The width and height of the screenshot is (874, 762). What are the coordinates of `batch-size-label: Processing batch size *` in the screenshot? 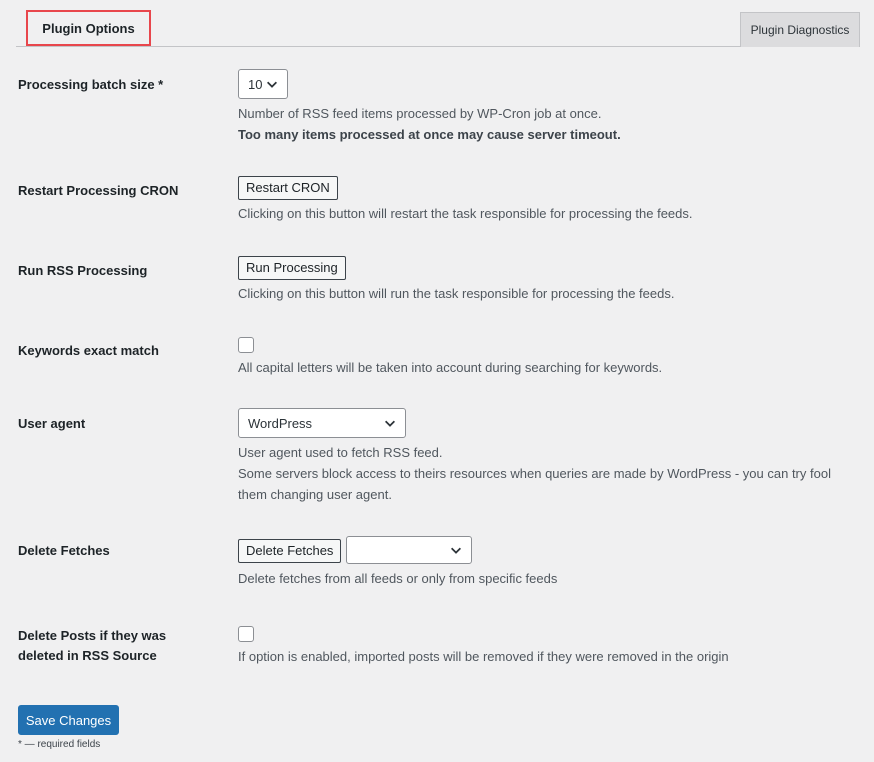 It's located at (91, 84).